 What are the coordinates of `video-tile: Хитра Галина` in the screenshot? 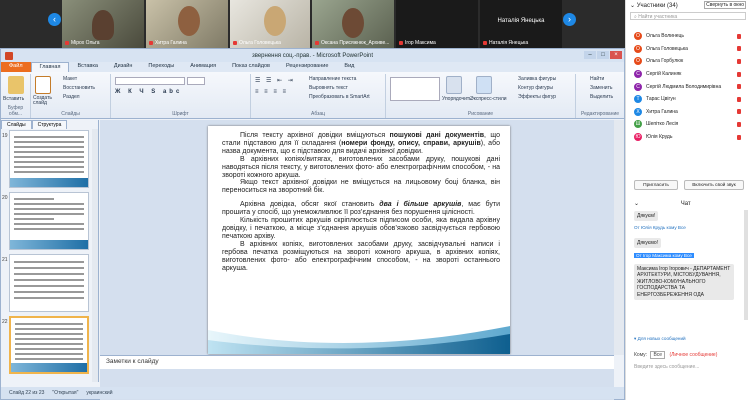 It's located at (187, 24).